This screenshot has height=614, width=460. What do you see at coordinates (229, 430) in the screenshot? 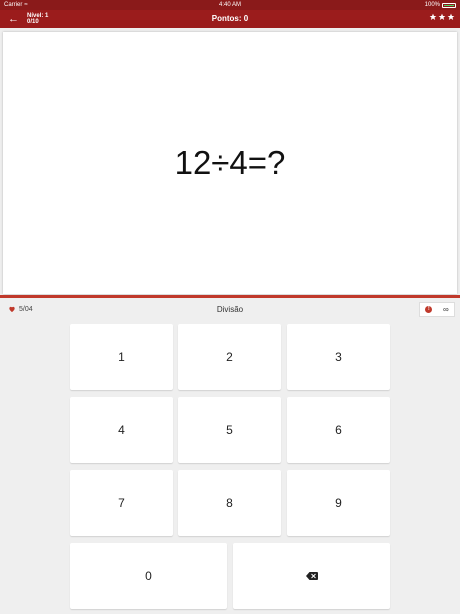
I see `key-5: 5` at bounding box center [229, 430].